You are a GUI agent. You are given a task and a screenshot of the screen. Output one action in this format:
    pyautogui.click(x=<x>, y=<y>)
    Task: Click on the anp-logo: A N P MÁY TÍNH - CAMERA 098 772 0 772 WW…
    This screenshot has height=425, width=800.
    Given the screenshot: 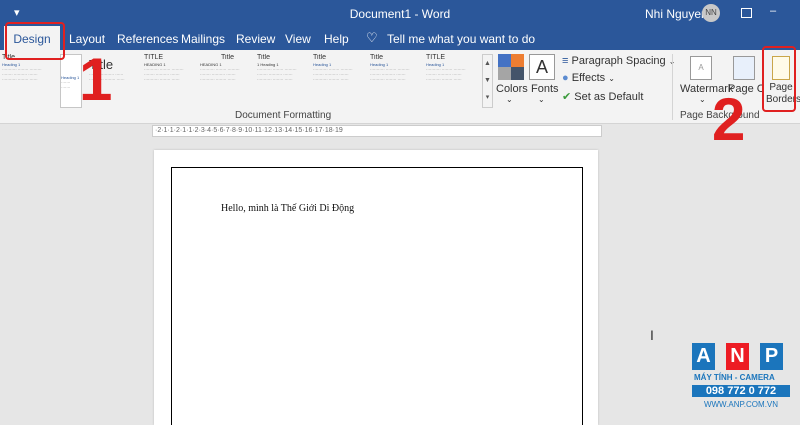 What is the action you would take?
    pyautogui.click(x=741, y=383)
    